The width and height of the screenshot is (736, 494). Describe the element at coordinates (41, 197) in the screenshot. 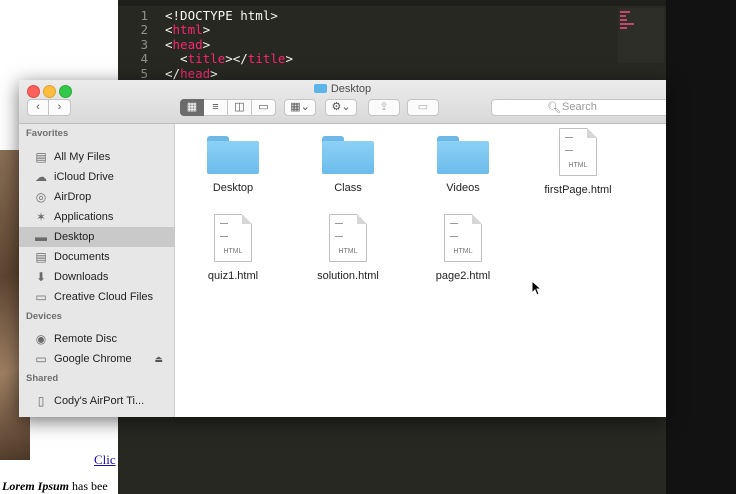

I see `airdrop-icon: ◎` at that location.